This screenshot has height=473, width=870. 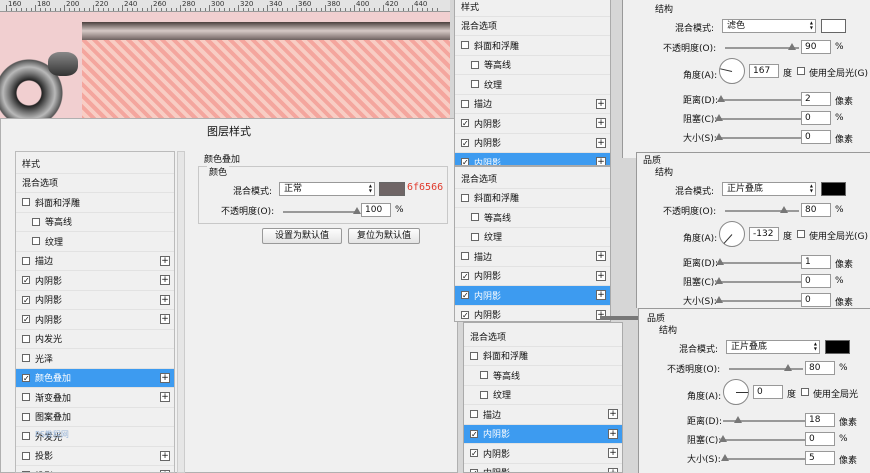 I want to click on opacity-input: 100, so click(x=376, y=210).